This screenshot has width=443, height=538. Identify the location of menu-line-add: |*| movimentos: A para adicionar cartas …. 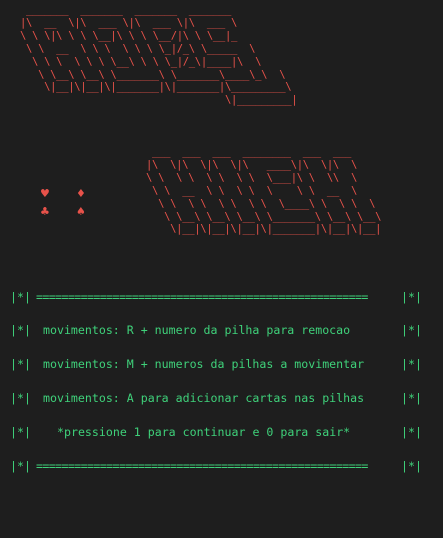
(220, 398).